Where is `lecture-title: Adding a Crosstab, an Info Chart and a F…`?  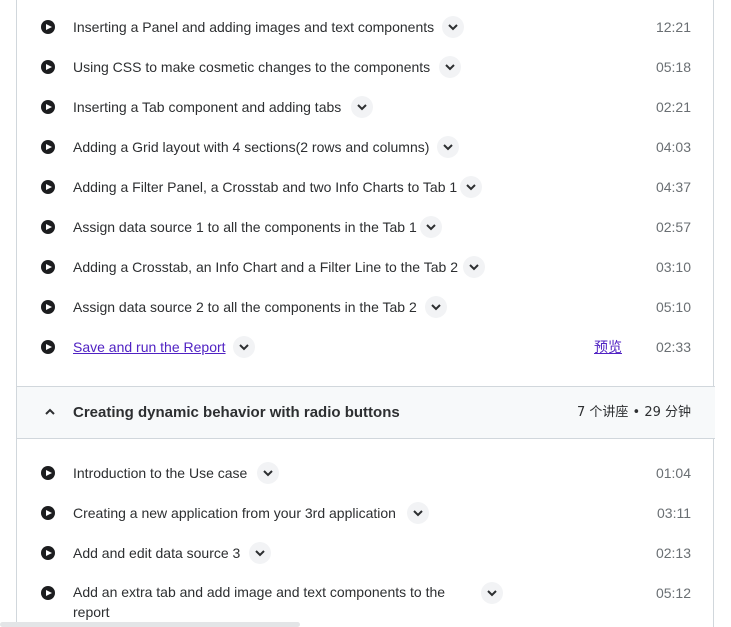
lecture-title: Adding a Crosstab, an Info Chart and a F… is located at coordinates (265, 267).